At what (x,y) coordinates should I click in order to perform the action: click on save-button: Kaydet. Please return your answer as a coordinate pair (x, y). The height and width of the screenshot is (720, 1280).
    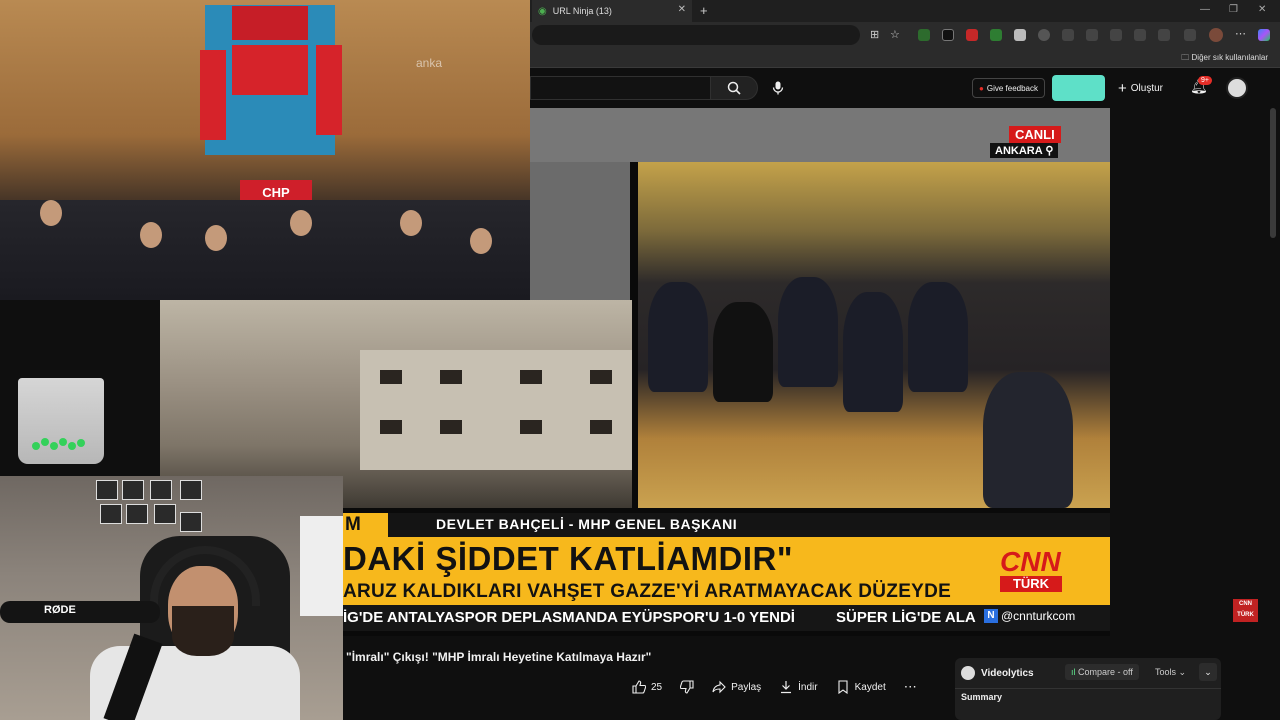
    Looking at the image, I should click on (861, 687).